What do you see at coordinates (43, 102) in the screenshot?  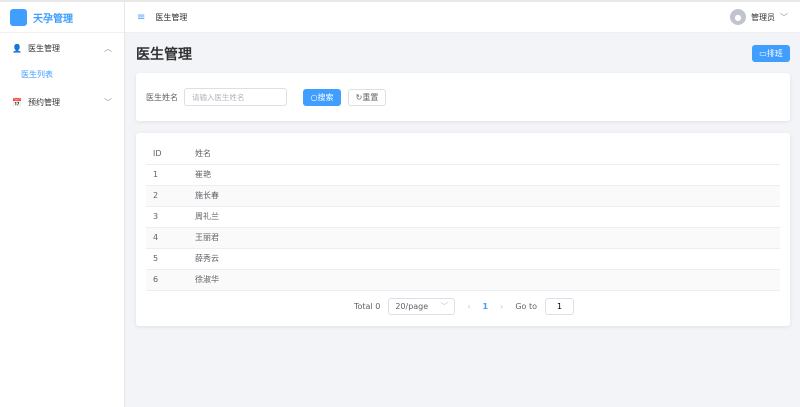 I see `menu-label: 预约管理` at bounding box center [43, 102].